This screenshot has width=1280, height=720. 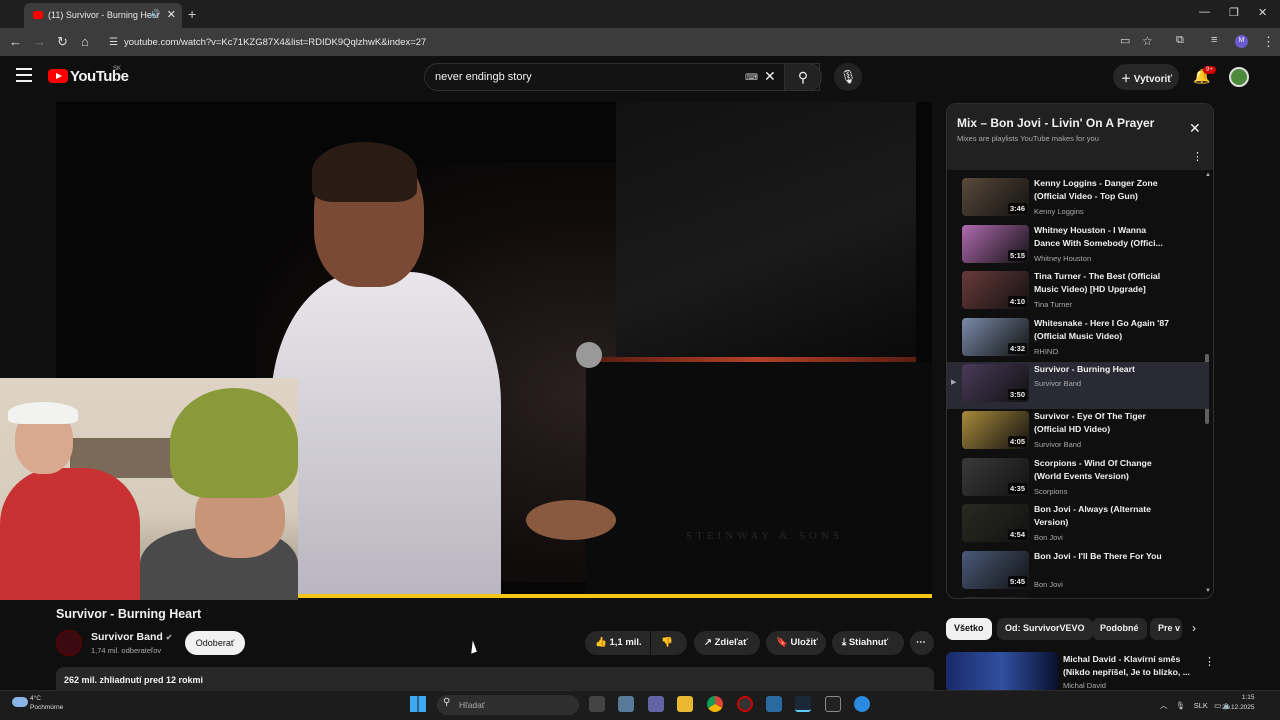 I want to click on recommended-channel: Michal David, so click(x=1084, y=685).